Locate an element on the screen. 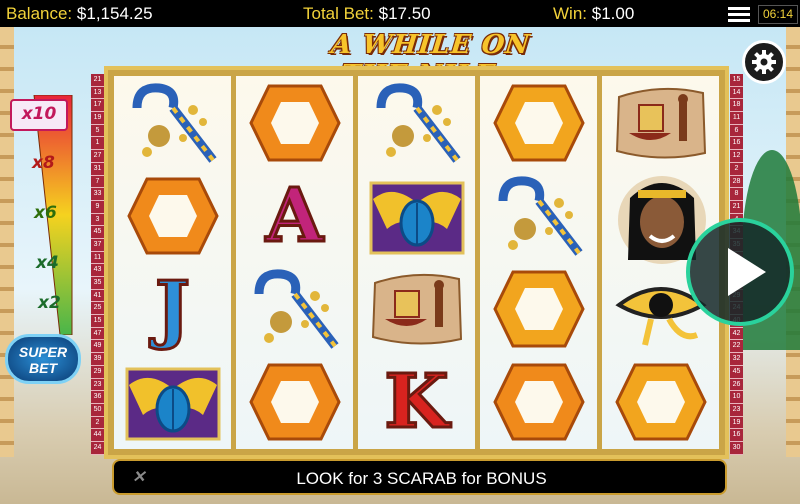 The width and height of the screenshot is (800, 504). play-icon is located at coordinates (747, 272).